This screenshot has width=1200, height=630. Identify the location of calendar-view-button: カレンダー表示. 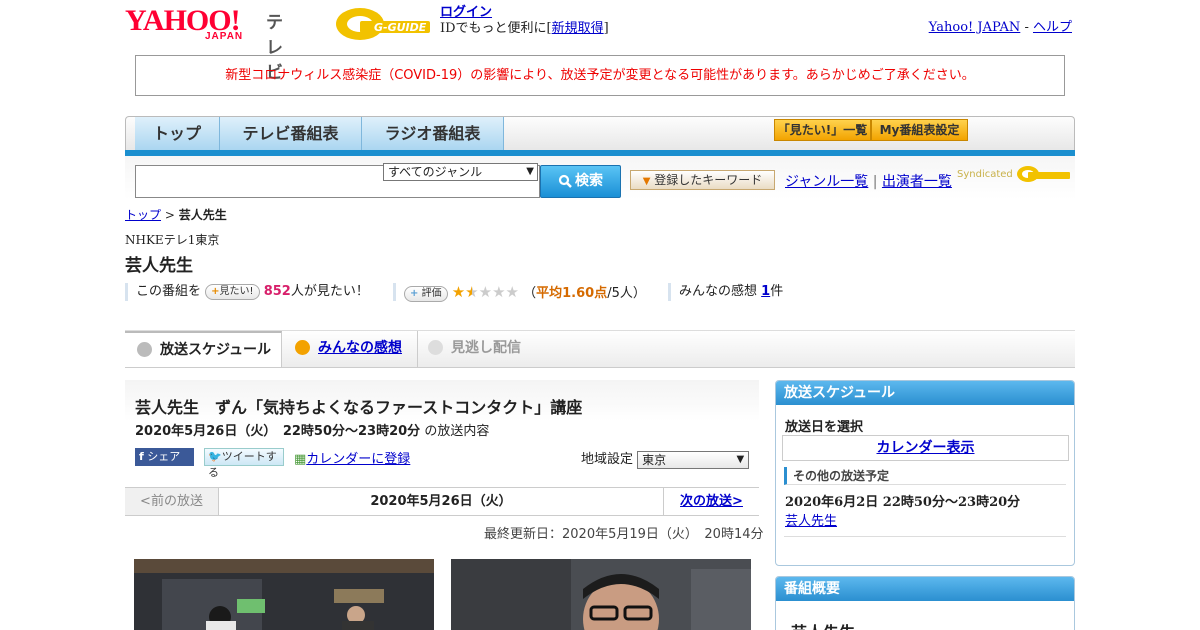
(925, 448).